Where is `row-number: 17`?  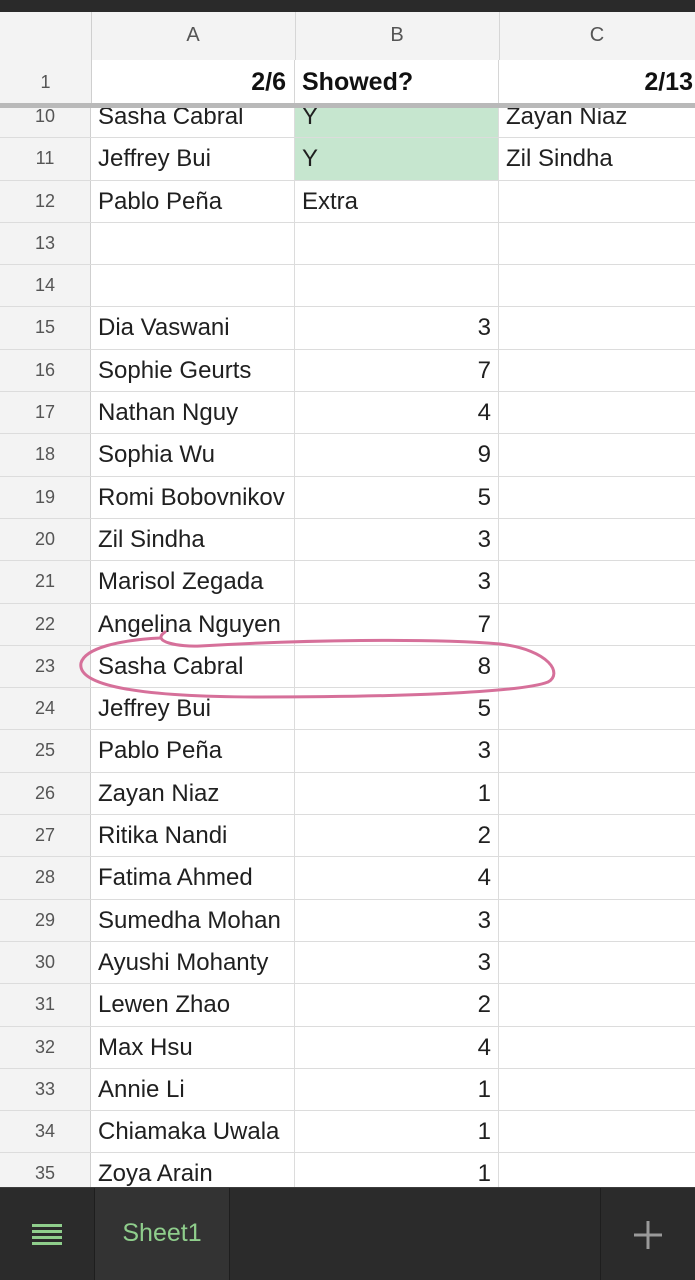
row-number: 17 is located at coordinates (45, 413).